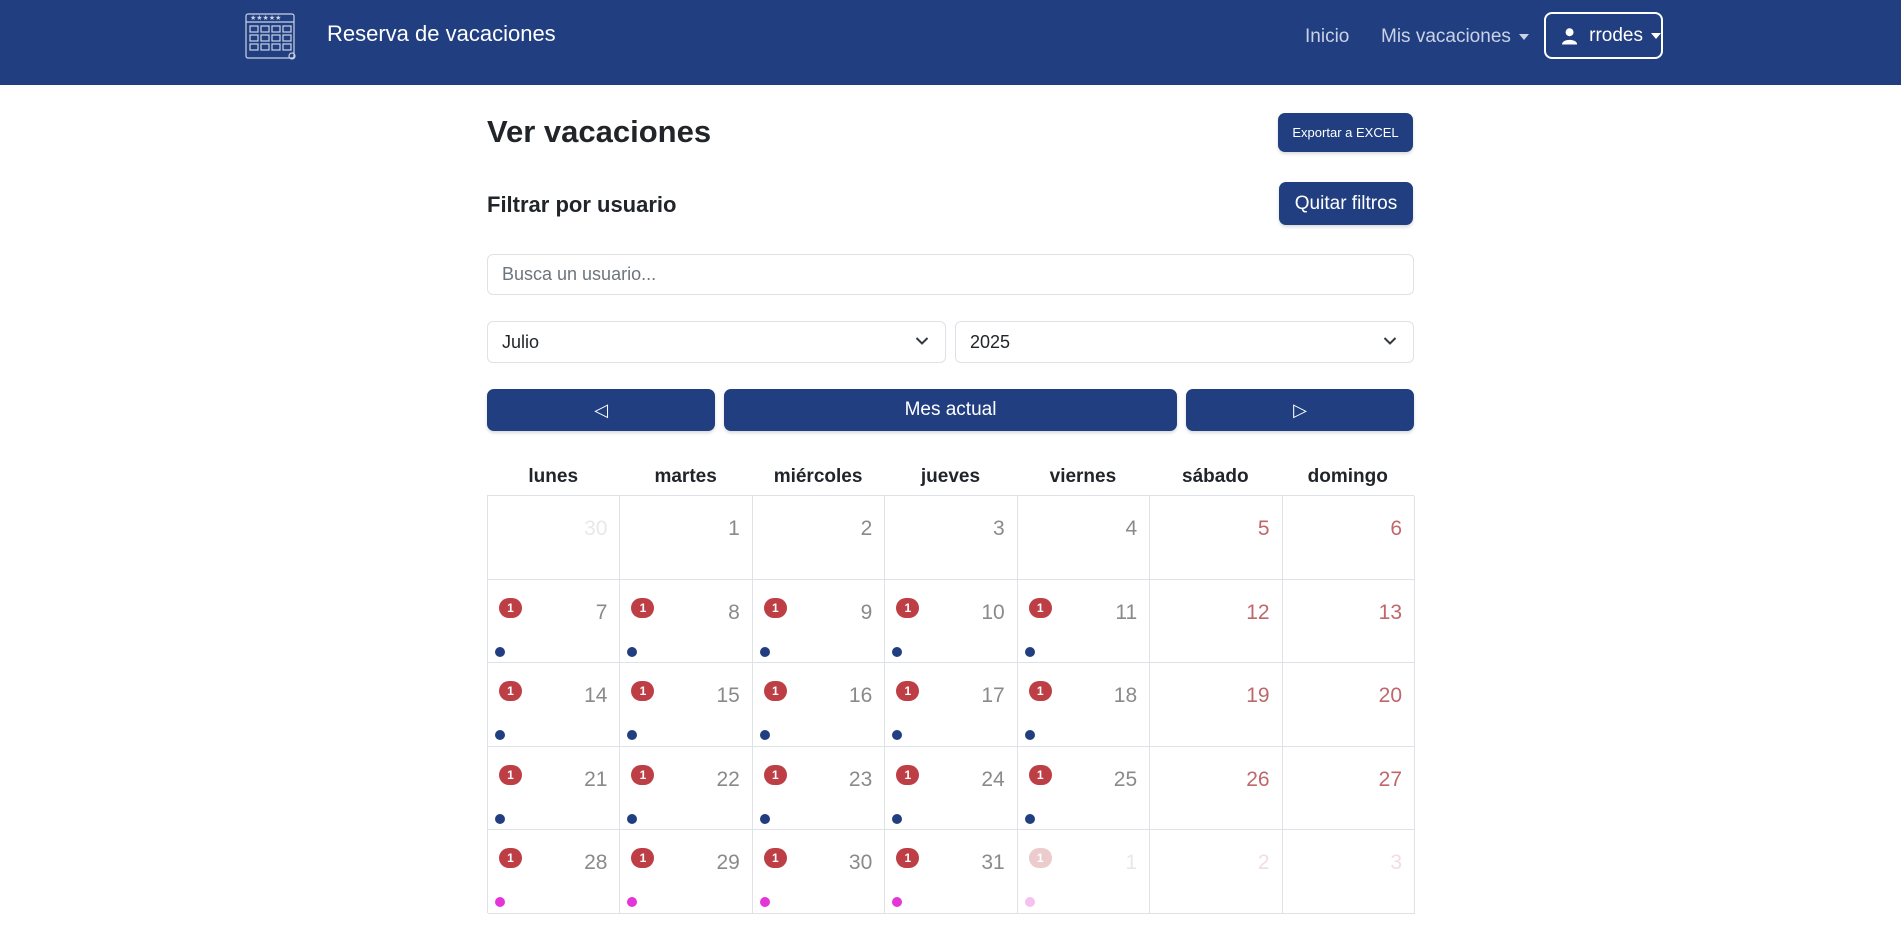 This screenshot has height=937, width=1901. I want to click on month-select: Julio, so click(716, 342).